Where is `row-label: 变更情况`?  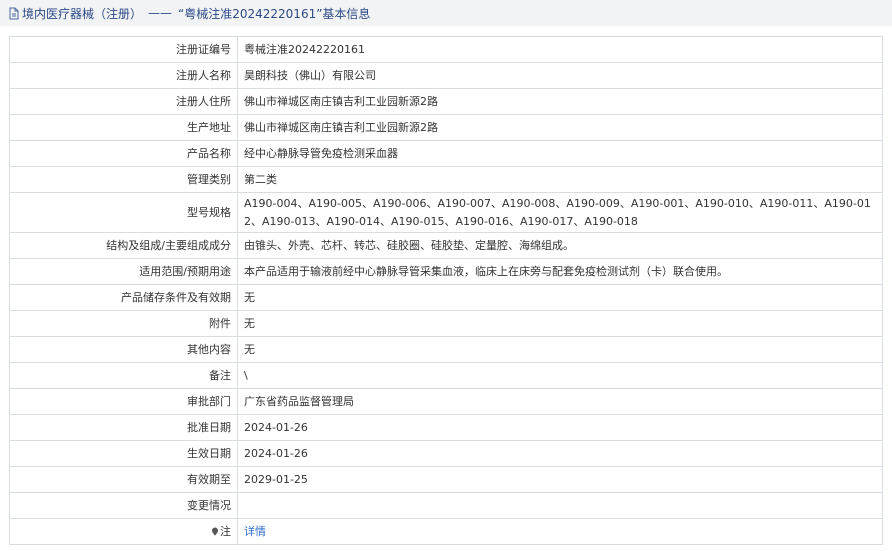 row-label: 变更情况 is located at coordinates (123, 505).